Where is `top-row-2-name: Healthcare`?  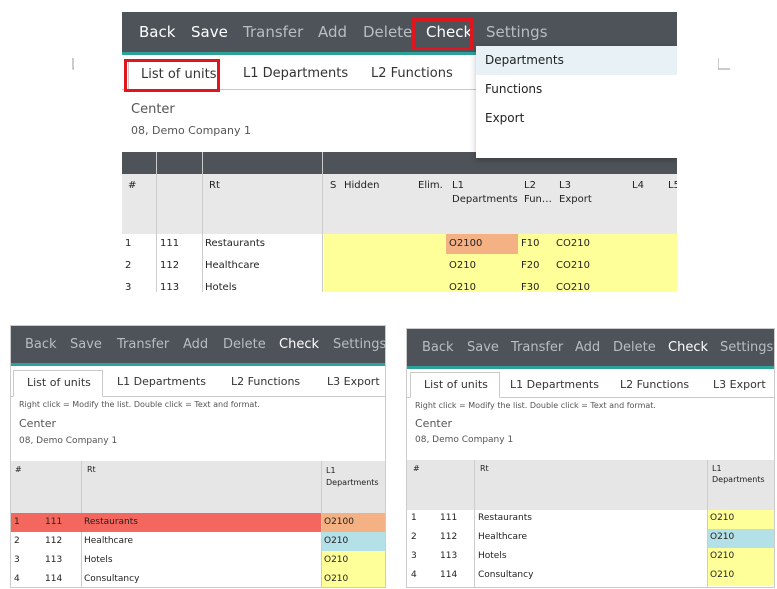 top-row-2-name: Healthcare is located at coordinates (232, 265).